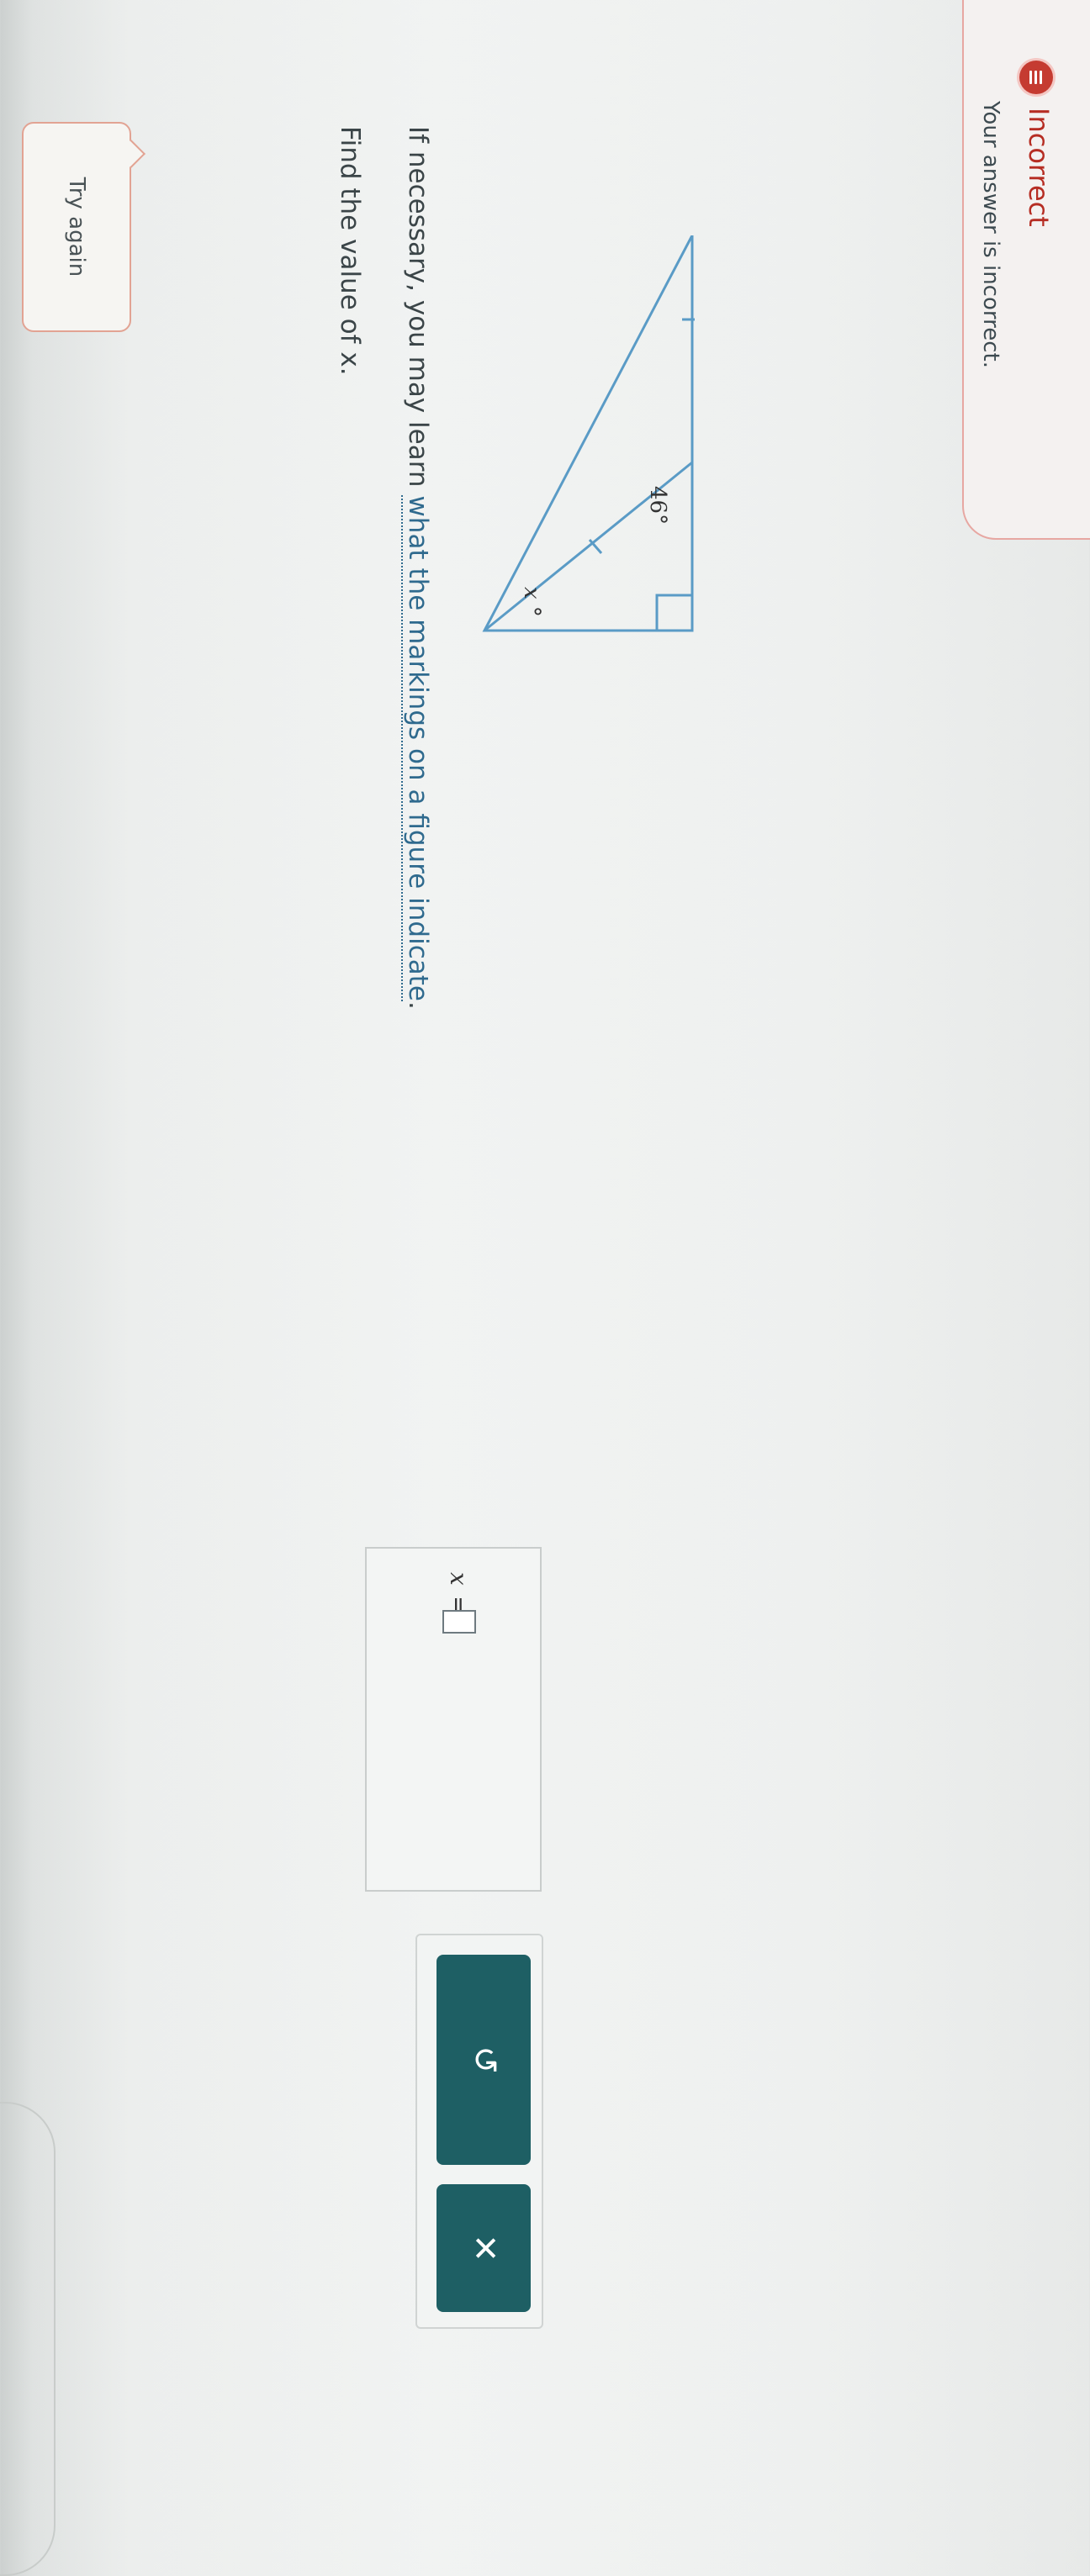  What do you see at coordinates (531, 602) in the screenshot?
I see `angle-label-x: x °` at bounding box center [531, 602].